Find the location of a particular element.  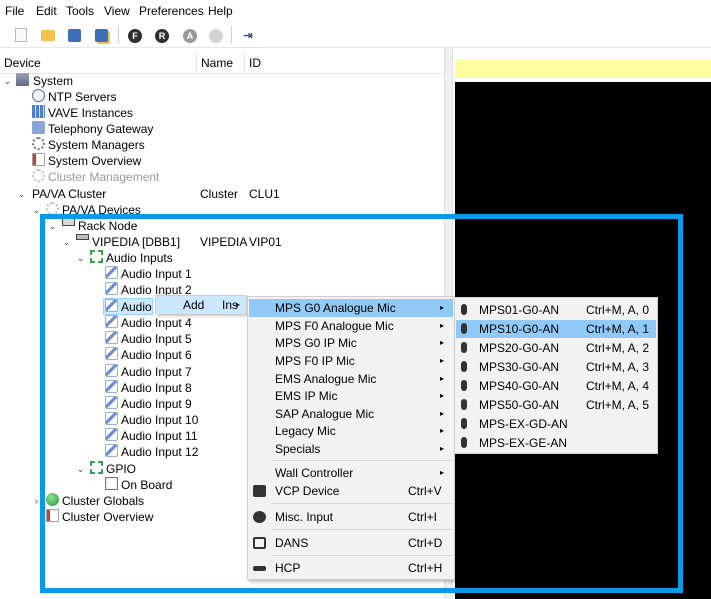

column-header-name: Name is located at coordinates (217, 63).